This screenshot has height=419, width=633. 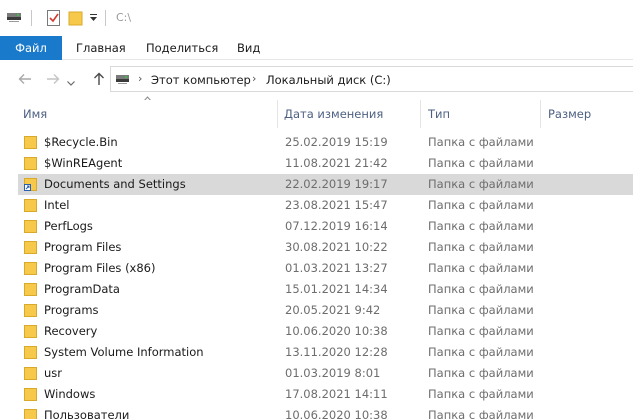 I want to click on file-date: 07.12.2019 16:14, so click(x=336, y=226).